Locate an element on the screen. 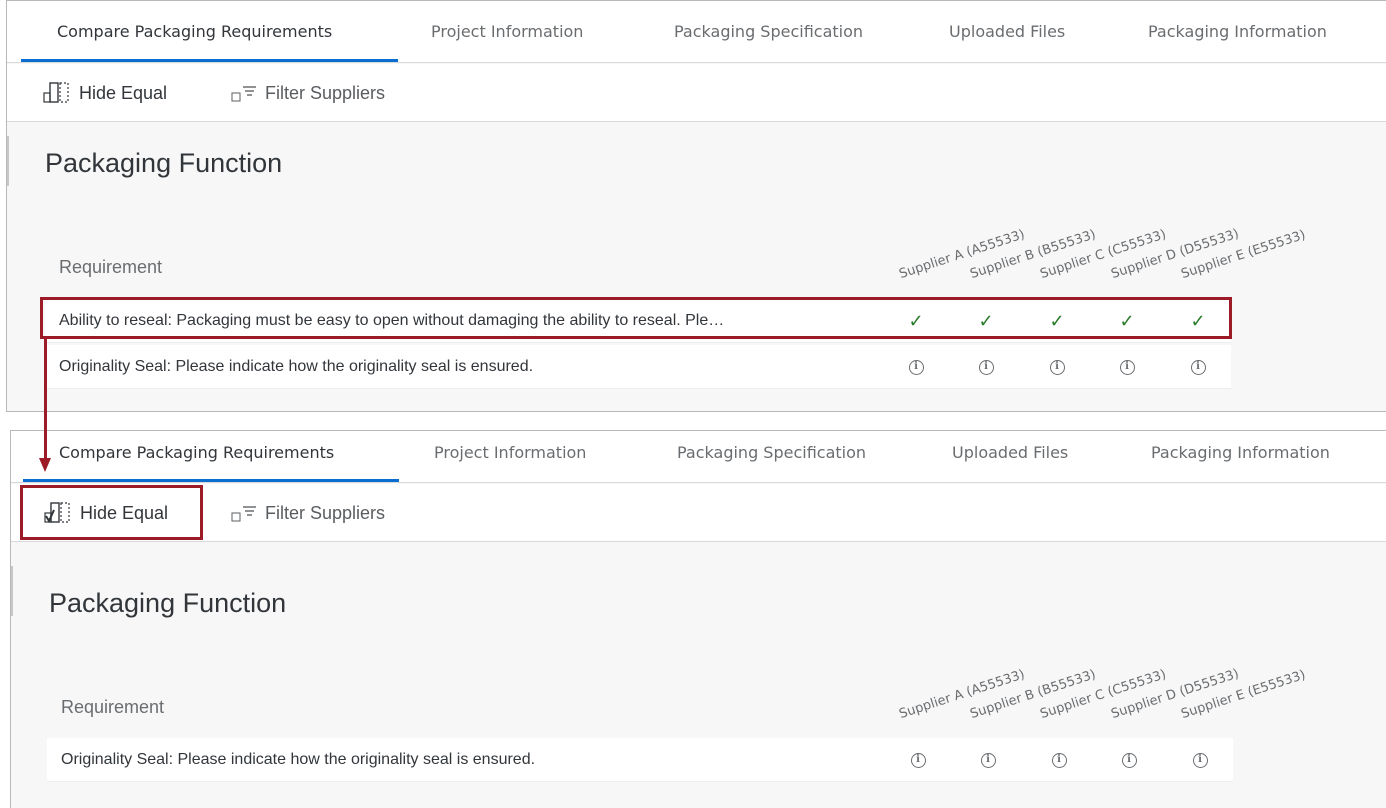  highlight-box-reseal-row is located at coordinates (636, 318).